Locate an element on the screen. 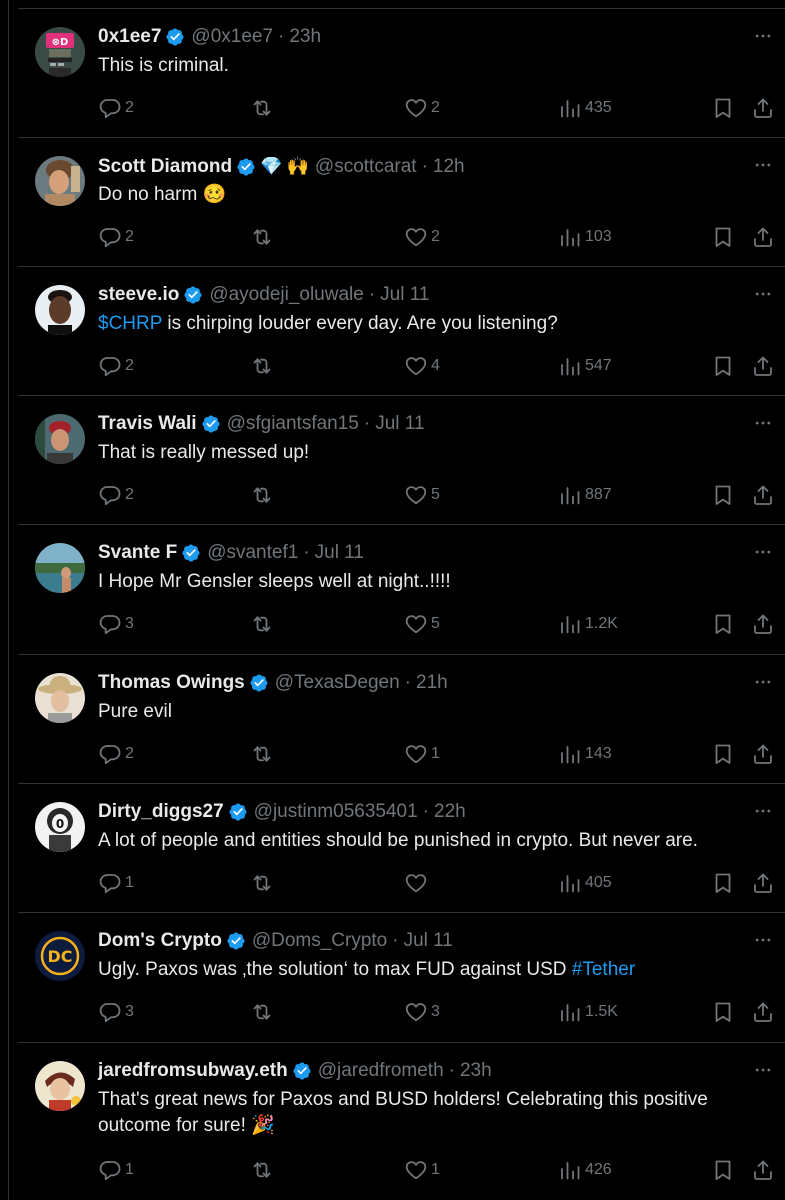 This screenshot has height=1200, width=785. user-handle: @sfgiantsfan15 is located at coordinates (293, 424).